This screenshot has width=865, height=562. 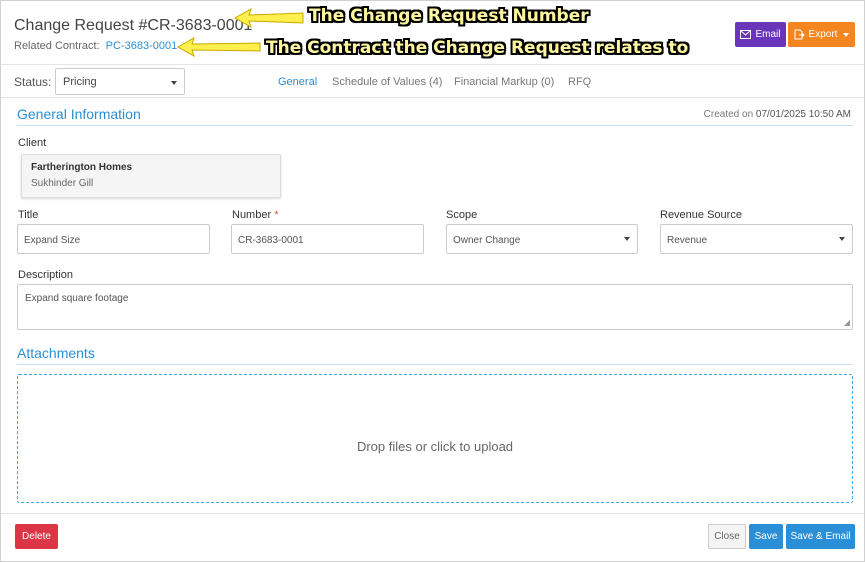 I want to click on description-value: Expand square footage, so click(x=77, y=298).